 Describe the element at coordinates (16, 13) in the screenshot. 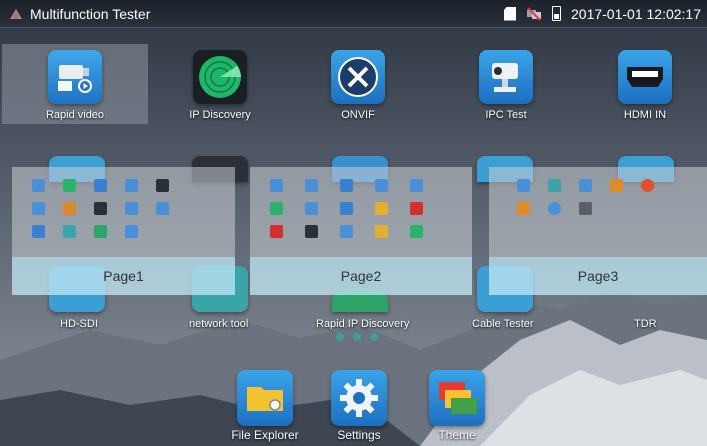

I see `app-logo-icon` at that location.